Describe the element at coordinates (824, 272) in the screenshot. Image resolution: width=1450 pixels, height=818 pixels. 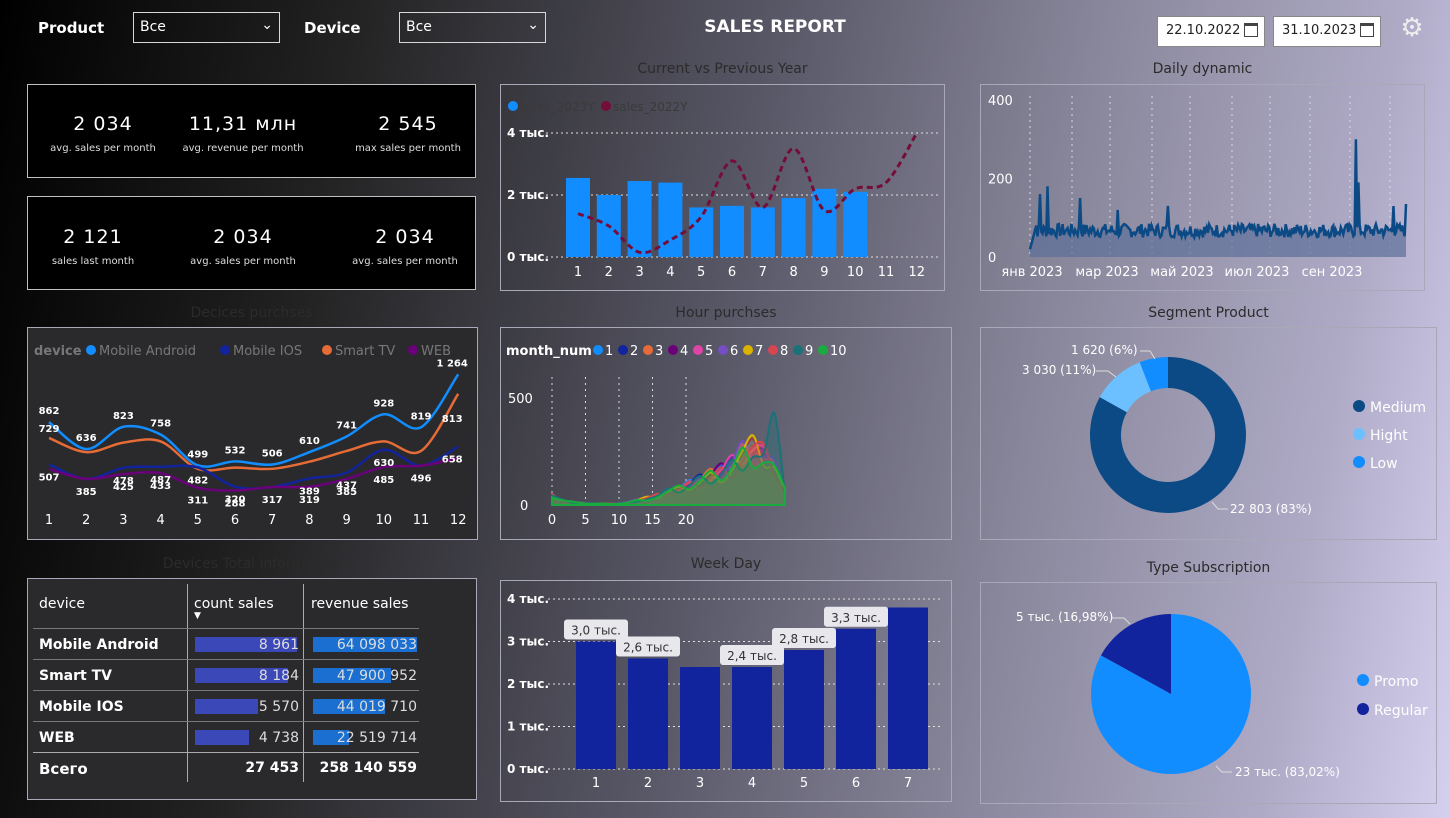
I see `x-tick-label: 9` at that location.